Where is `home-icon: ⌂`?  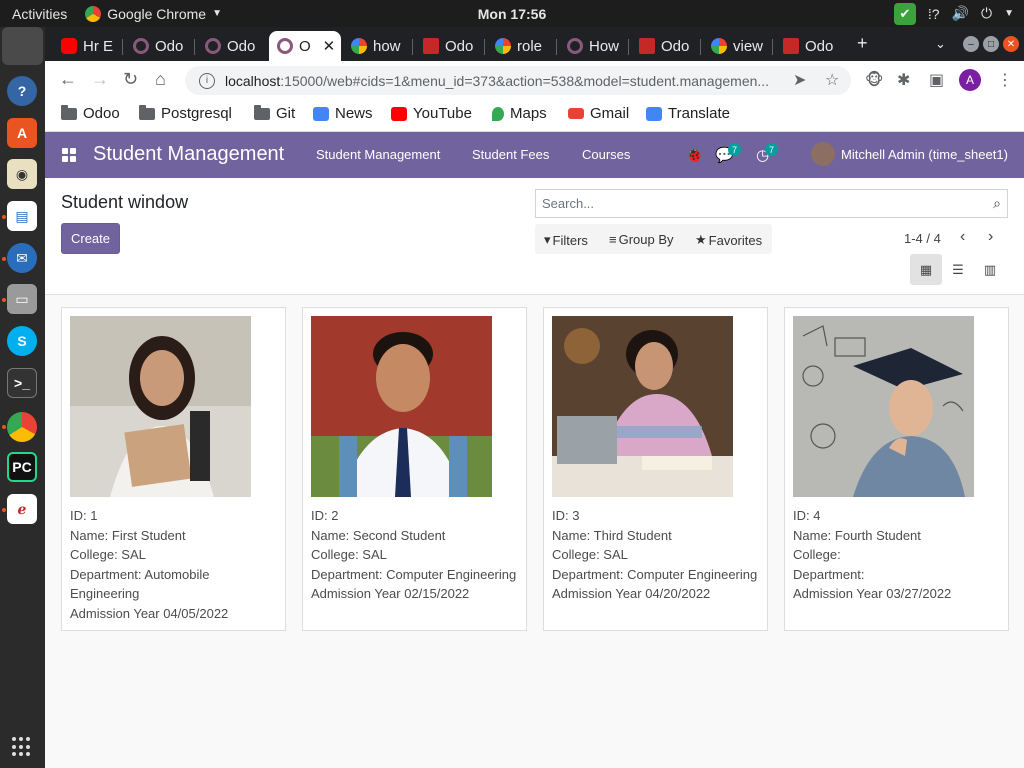
home-icon: ⌂ is located at coordinates (160, 79).